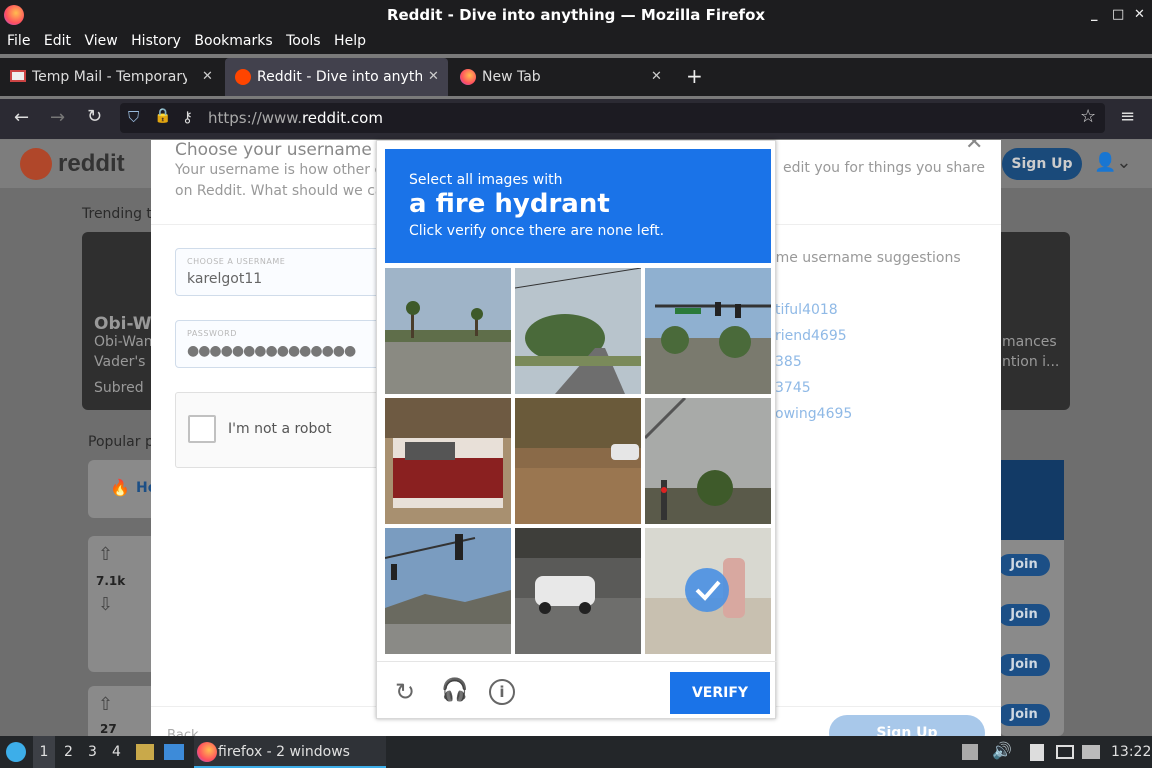 The width and height of the screenshot is (1152, 768). Describe the element at coordinates (864, 258) in the screenshot. I see `suggestions-heading: ome username suggestions` at that location.